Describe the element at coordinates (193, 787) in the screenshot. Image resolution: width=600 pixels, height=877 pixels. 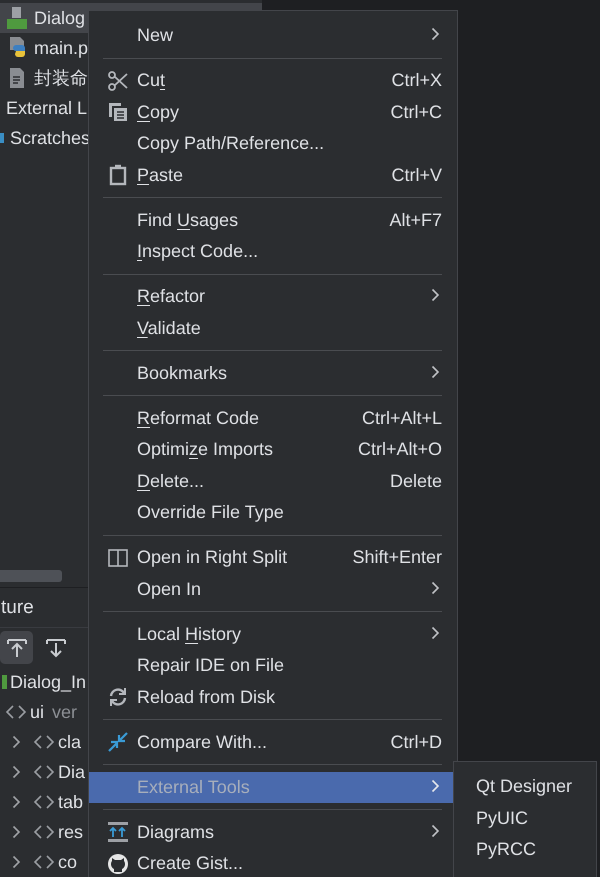
I see `menu-item-label: External Tools` at that location.